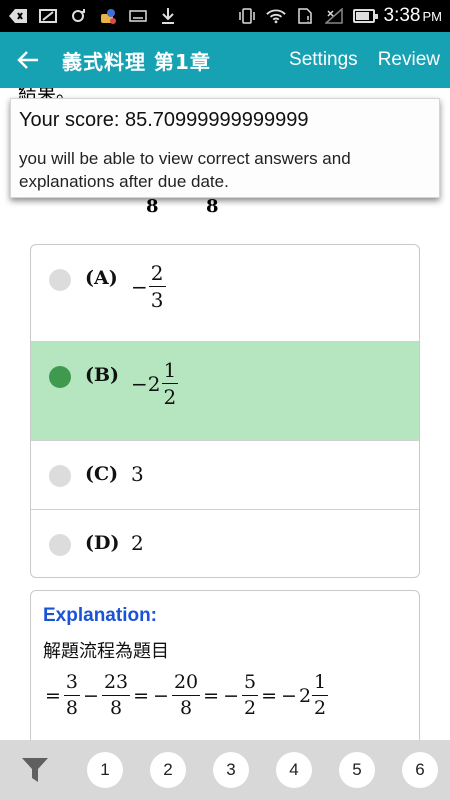 This screenshot has height=800, width=450. I want to click on option-b: (B) − 2 1 2, so click(225, 391).